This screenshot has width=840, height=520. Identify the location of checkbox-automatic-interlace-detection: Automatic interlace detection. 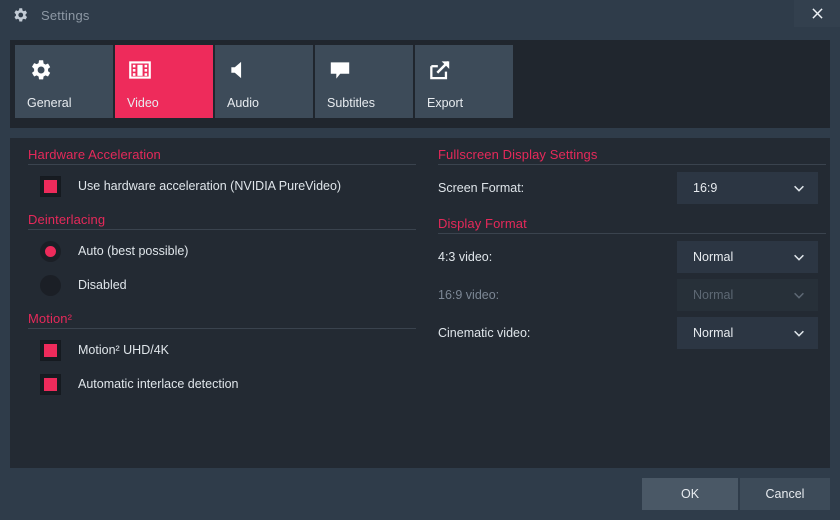
(223, 384).